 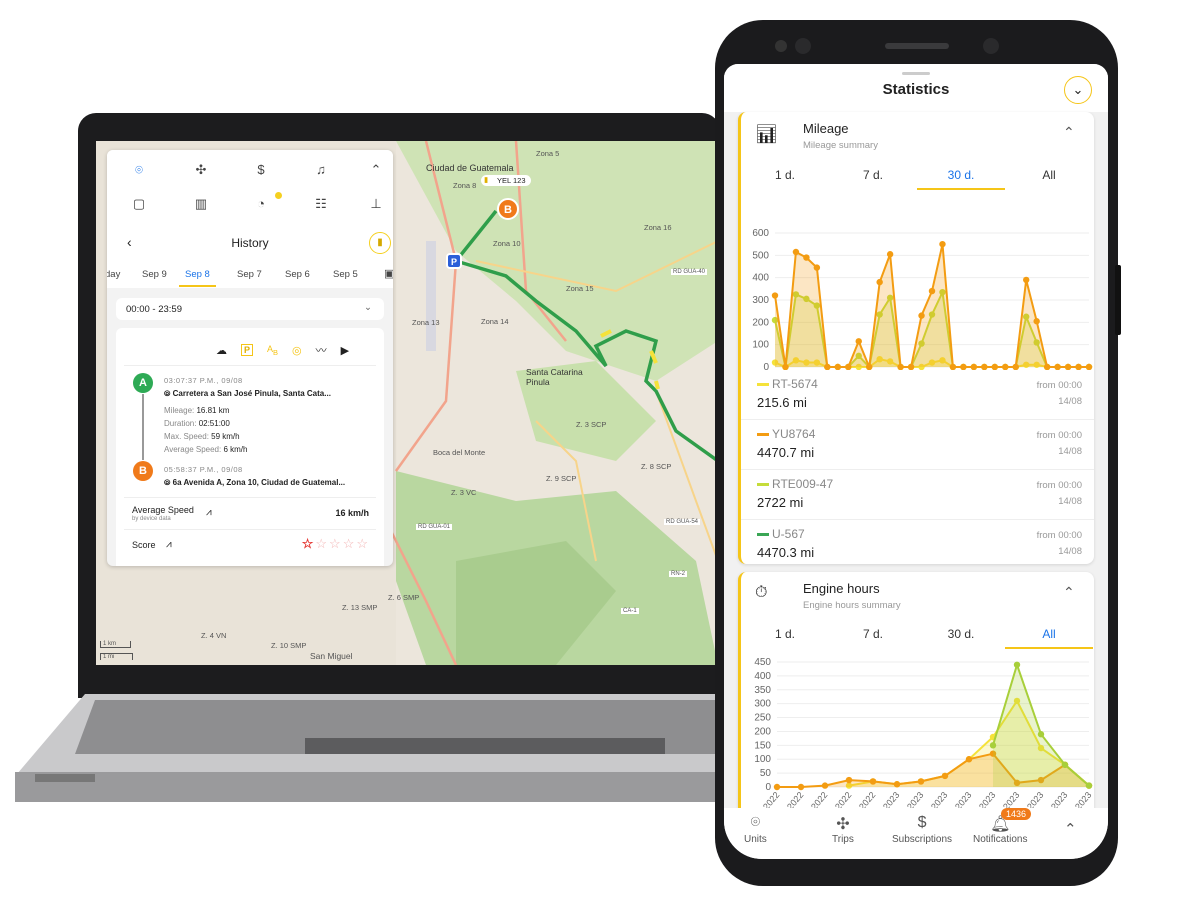 I want to click on tab-date: Sep 5, so click(x=345, y=274).